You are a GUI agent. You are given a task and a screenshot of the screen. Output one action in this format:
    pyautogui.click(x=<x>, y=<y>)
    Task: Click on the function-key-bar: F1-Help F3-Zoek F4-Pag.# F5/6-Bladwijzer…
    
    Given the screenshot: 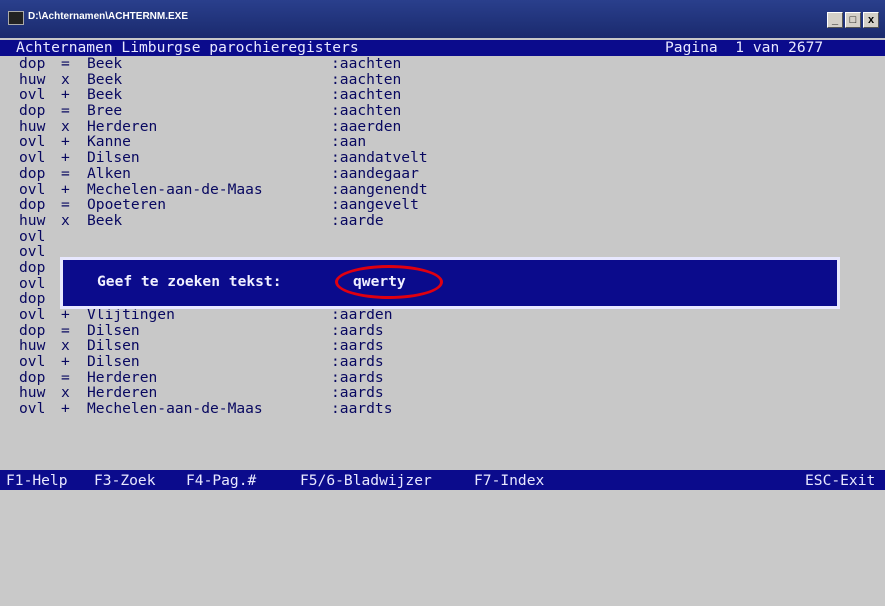 What is the action you would take?
    pyautogui.click(x=442, y=480)
    